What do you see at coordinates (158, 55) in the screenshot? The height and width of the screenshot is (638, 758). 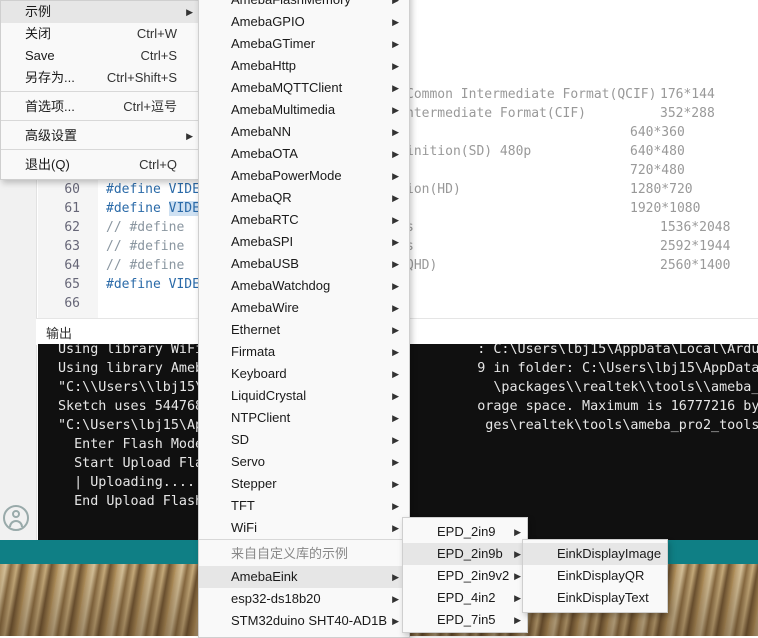 I see `menu-item-shortcut: Ctrl+S` at bounding box center [158, 55].